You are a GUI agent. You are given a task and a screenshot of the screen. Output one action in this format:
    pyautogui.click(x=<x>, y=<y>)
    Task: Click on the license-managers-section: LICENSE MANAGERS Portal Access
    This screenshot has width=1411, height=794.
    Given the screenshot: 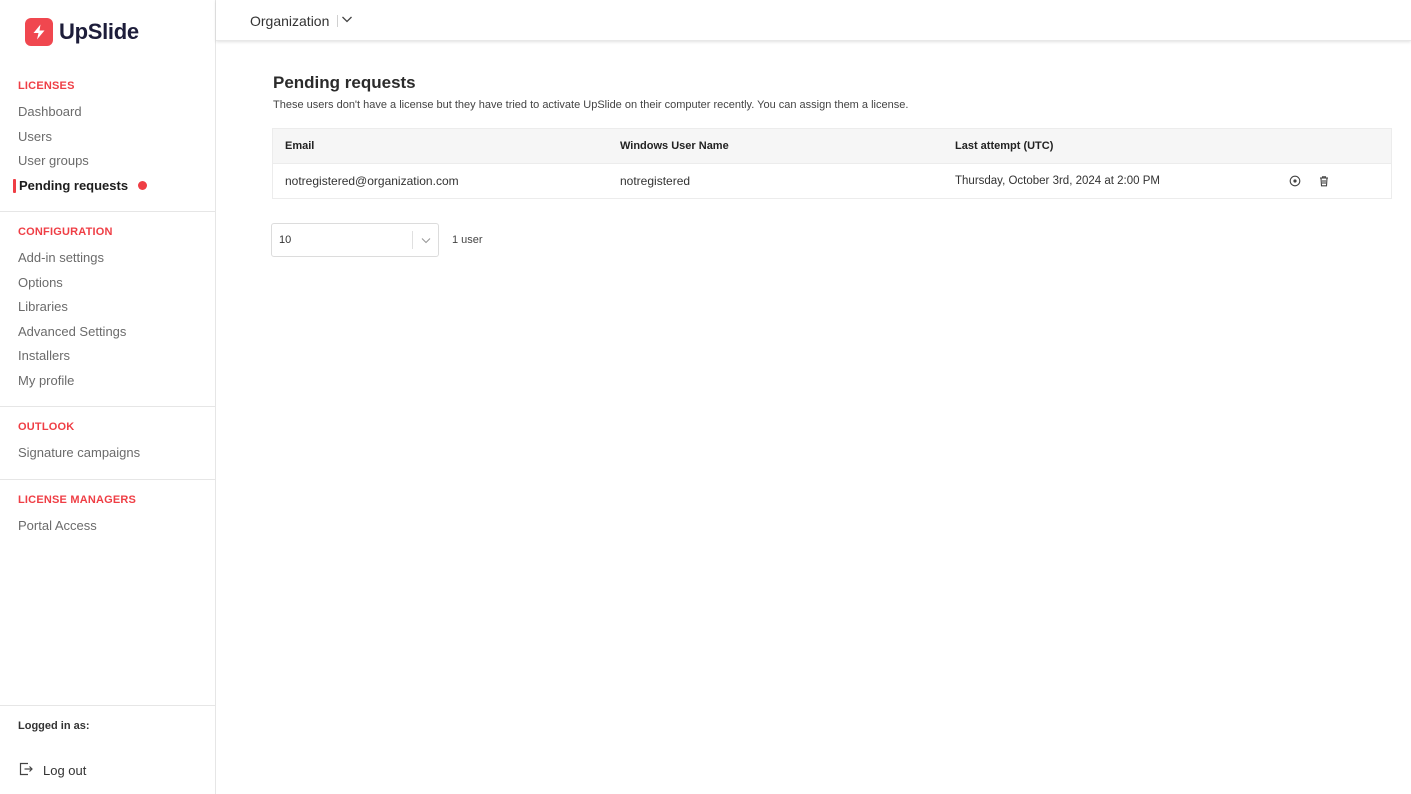 What is the action you would take?
    pyautogui.click(x=107, y=516)
    